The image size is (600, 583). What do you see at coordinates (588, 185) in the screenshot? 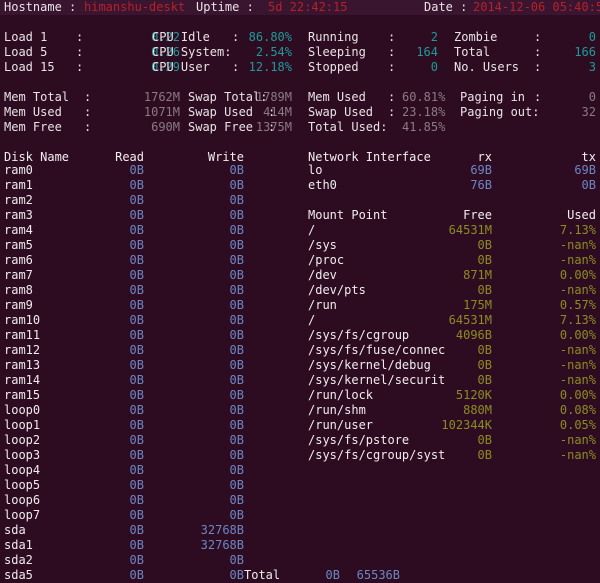
I see `network-tx: 0B` at bounding box center [588, 185].